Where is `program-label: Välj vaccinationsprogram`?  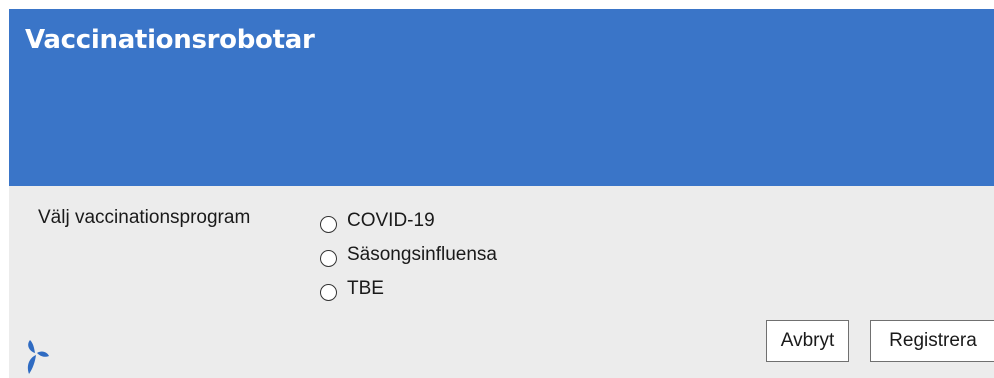 program-label: Välj vaccinationsprogram is located at coordinates (144, 217).